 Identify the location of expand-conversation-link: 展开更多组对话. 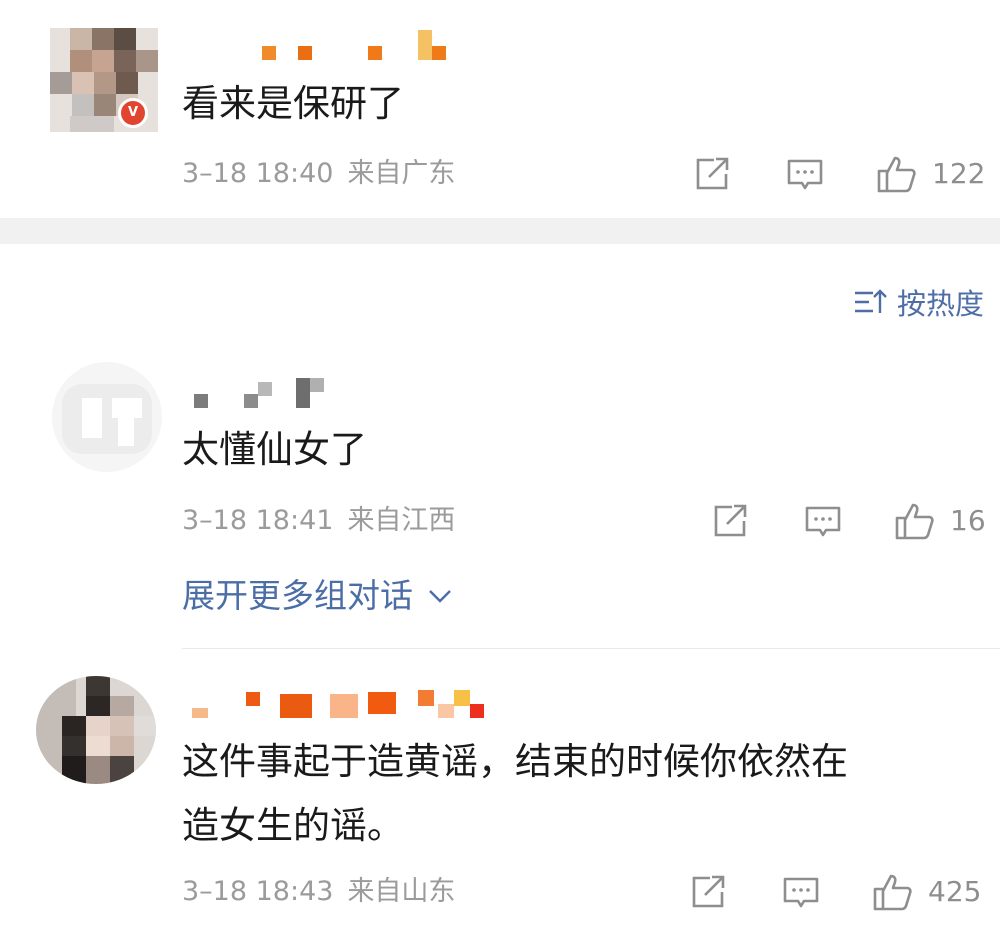
(317, 596).